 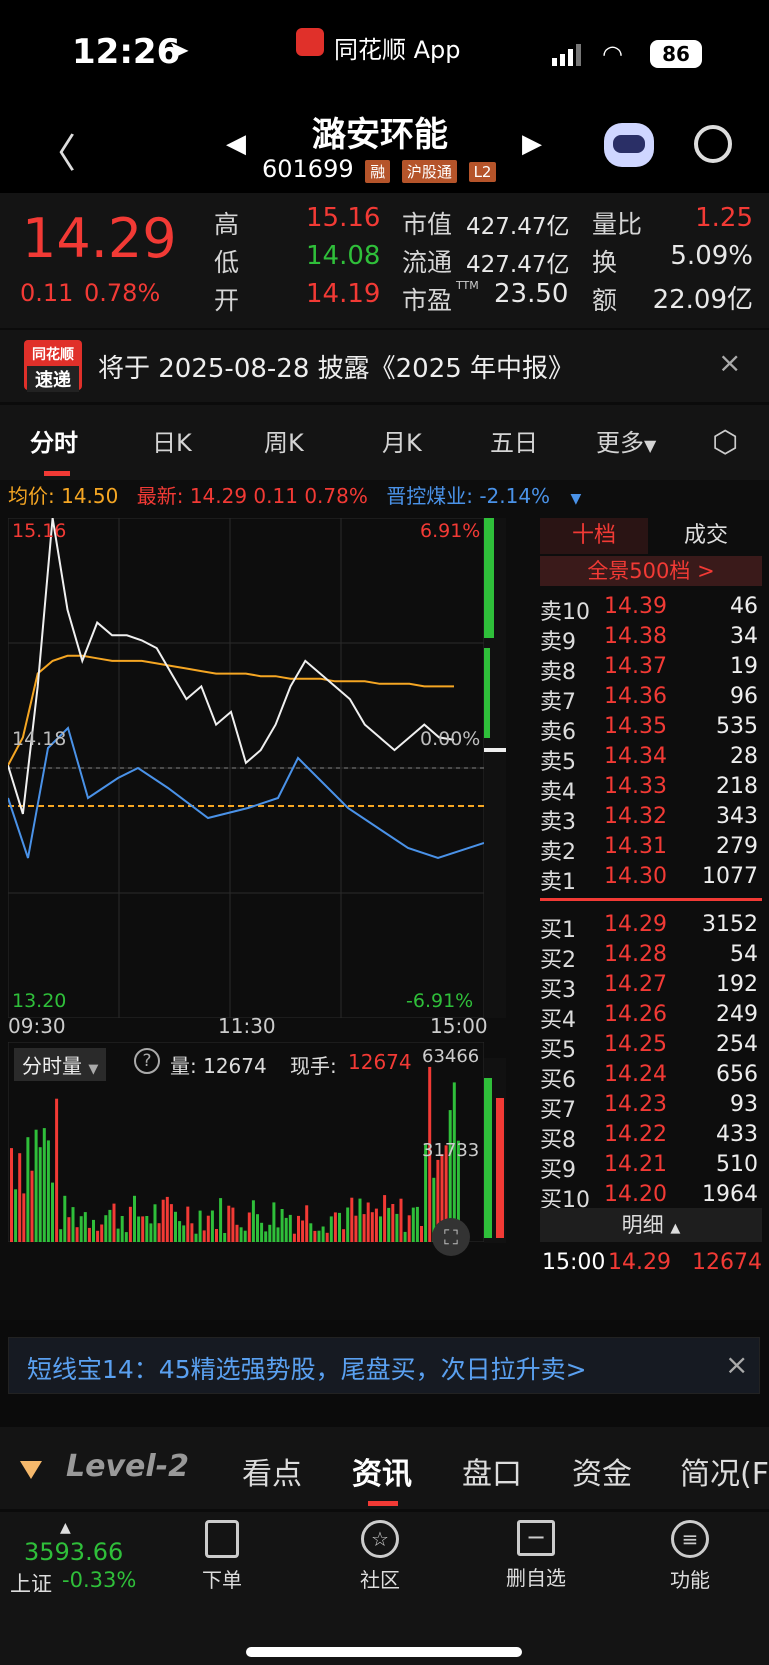 I want to click on bid-row: 买3 14.27 192, so click(x=651, y=986).